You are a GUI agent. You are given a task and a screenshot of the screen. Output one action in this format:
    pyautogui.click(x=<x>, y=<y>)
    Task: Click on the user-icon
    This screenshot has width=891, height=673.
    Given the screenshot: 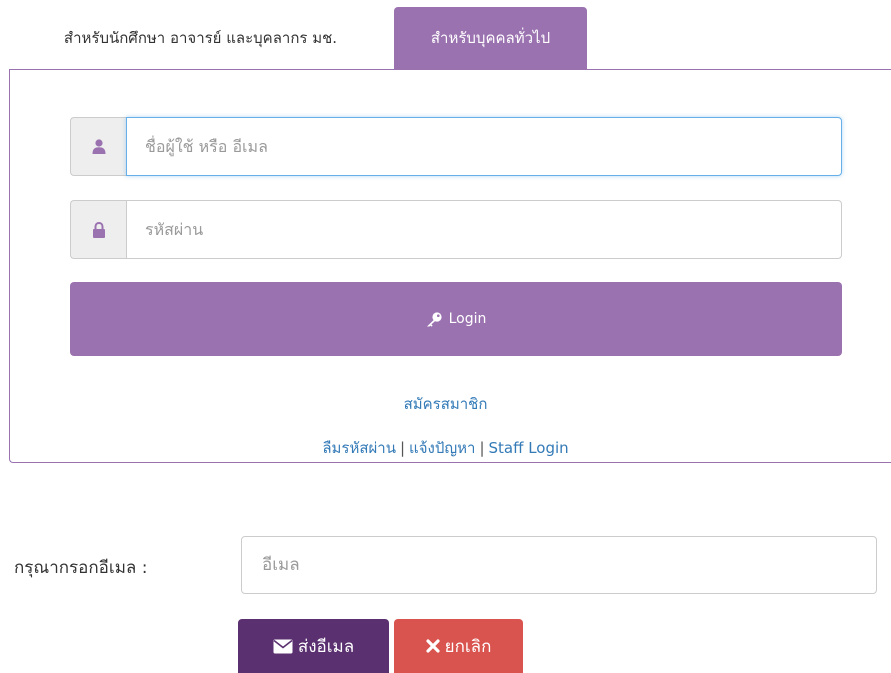 What is the action you would take?
    pyautogui.click(x=99, y=146)
    